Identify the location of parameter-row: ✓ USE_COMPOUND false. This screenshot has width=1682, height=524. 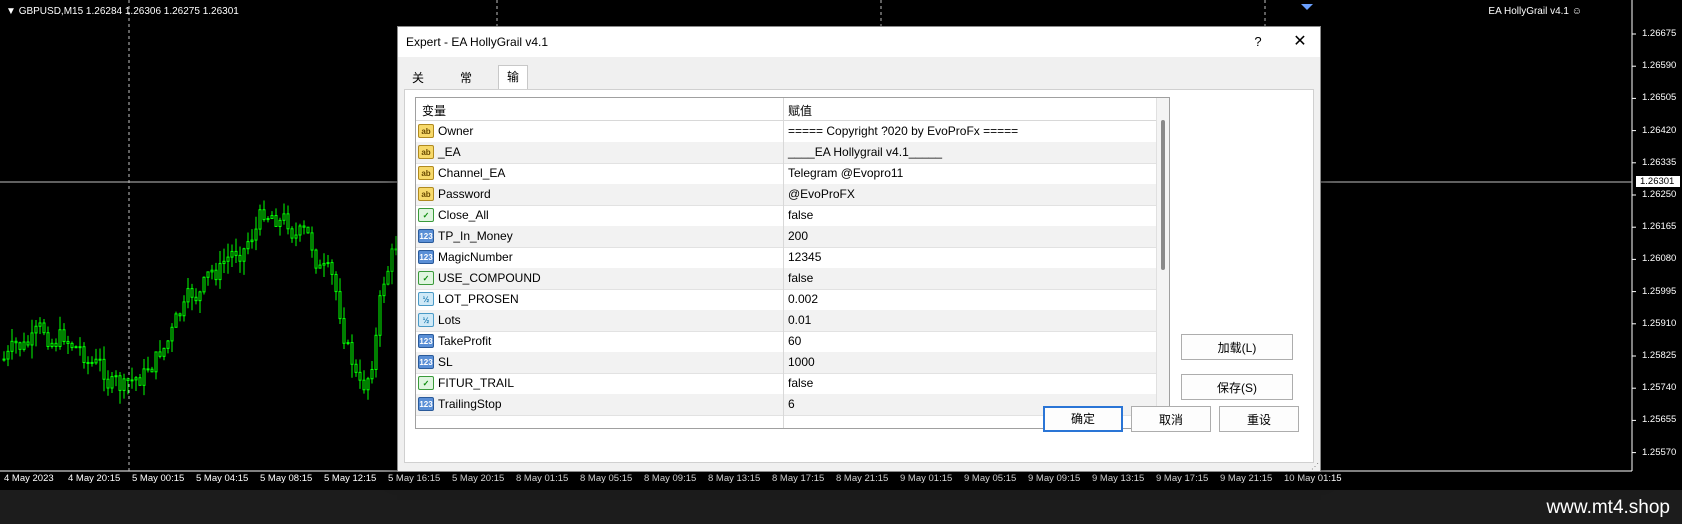
(786, 279).